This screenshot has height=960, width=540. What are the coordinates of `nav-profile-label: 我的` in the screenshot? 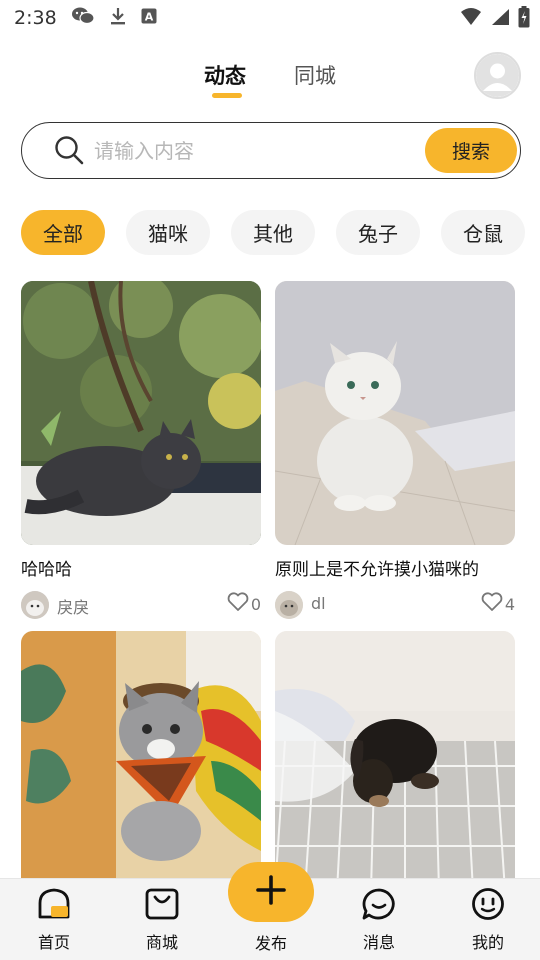 It's located at (487, 942).